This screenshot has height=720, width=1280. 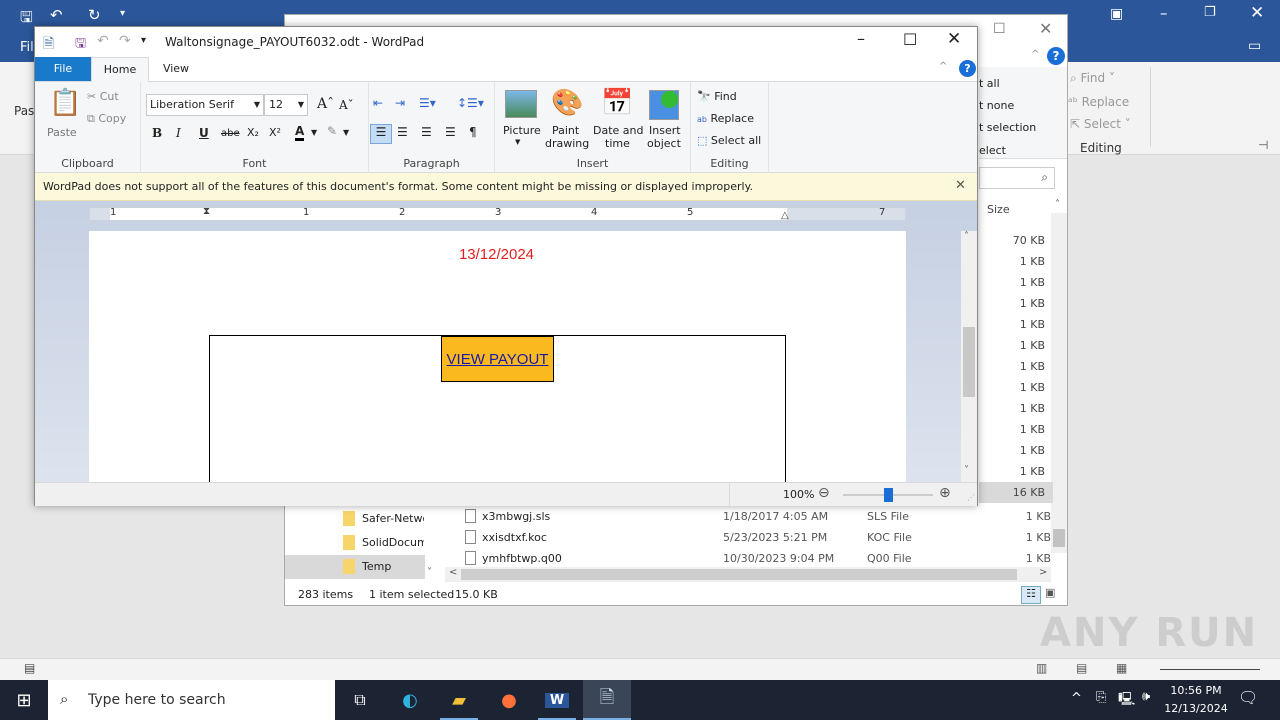 What do you see at coordinates (62, 132) in the screenshot?
I see `paste-button: Paste` at bounding box center [62, 132].